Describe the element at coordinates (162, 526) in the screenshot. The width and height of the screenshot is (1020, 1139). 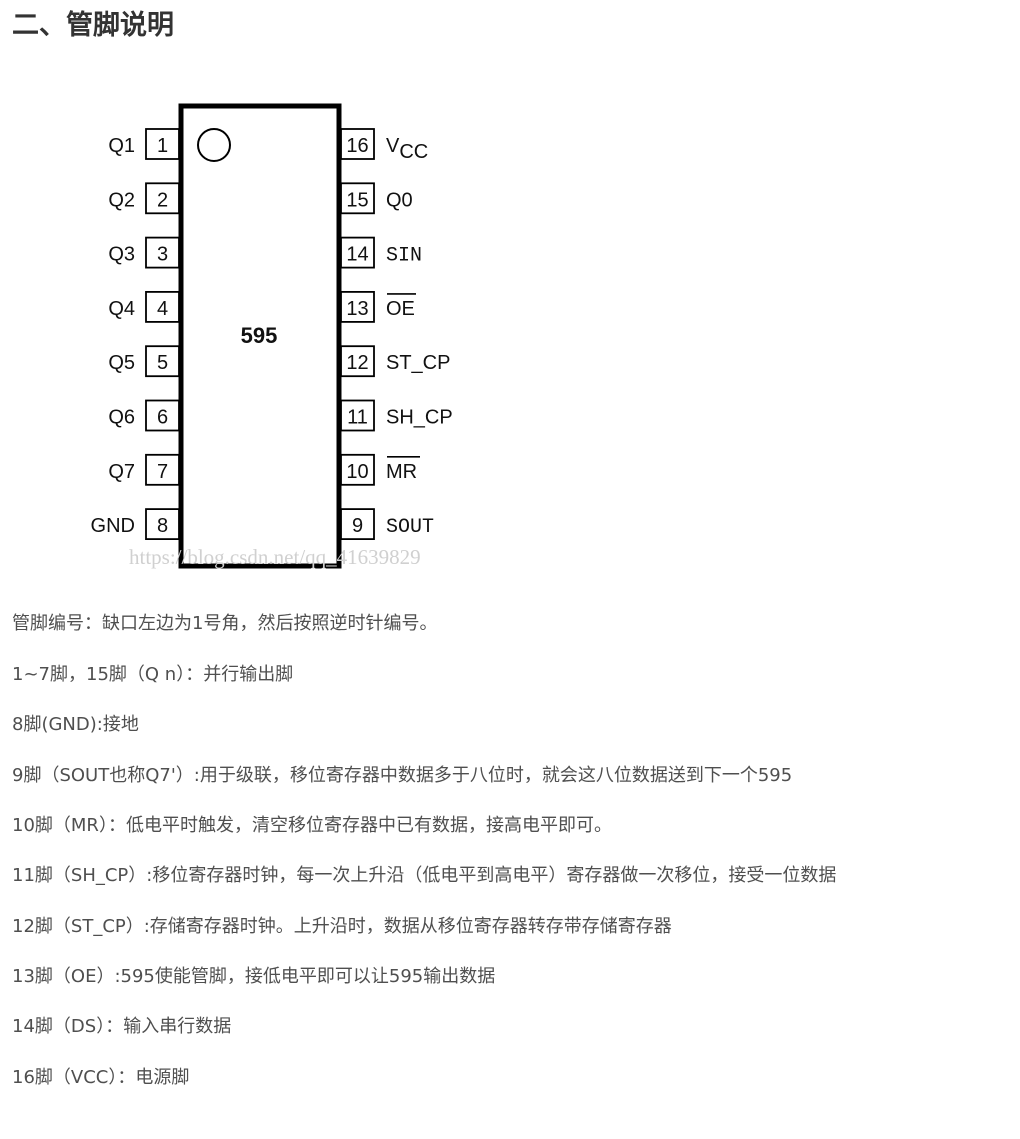
I see `pin-number-8: 8` at that location.